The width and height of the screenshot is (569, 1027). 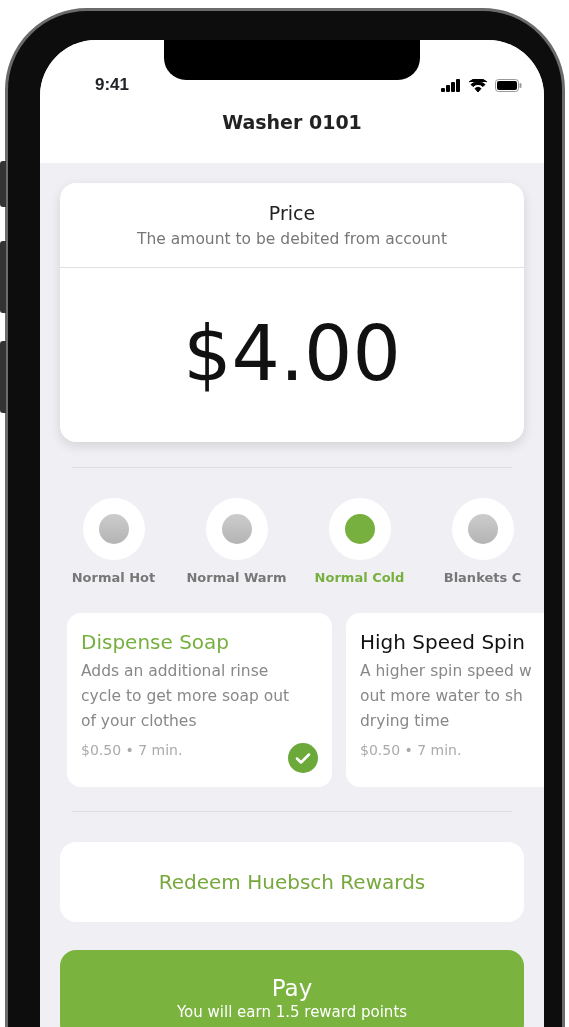 I want to click on price-title: Price, so click(x=292, y=213).